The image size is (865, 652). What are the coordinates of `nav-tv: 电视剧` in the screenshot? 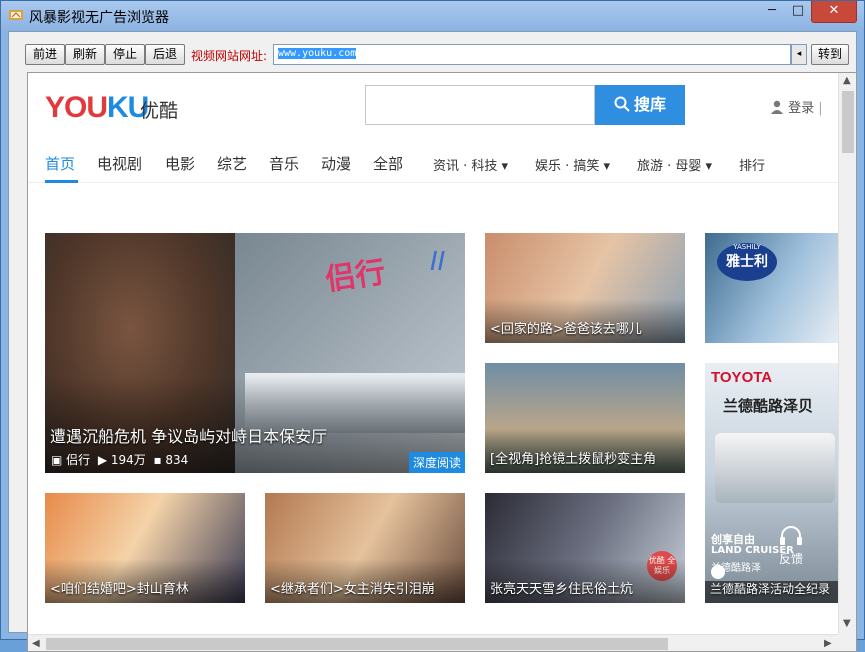 It's located at (119, 163).